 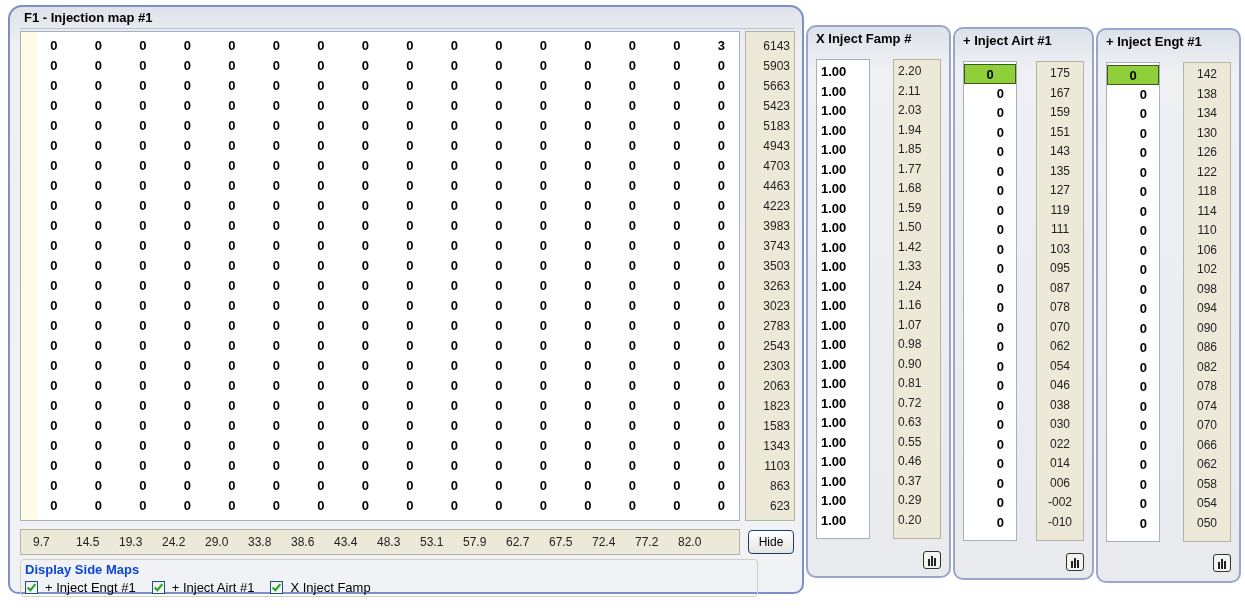 What do you see at coordinates (213, 587) in the screenshot?
I see `checkbox-label: + Inject Airt #1` at bounding box center [213, 587].